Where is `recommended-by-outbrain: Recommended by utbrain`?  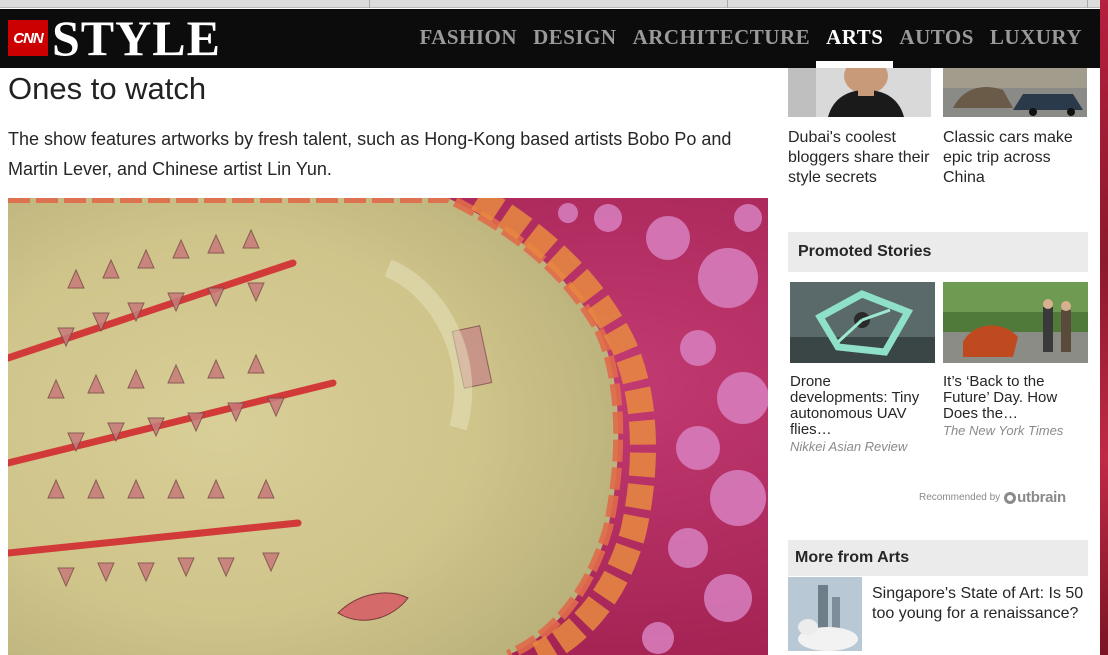 recommended-by-outbrain: Recommended by utbrain is located at coordinates (992, 497).